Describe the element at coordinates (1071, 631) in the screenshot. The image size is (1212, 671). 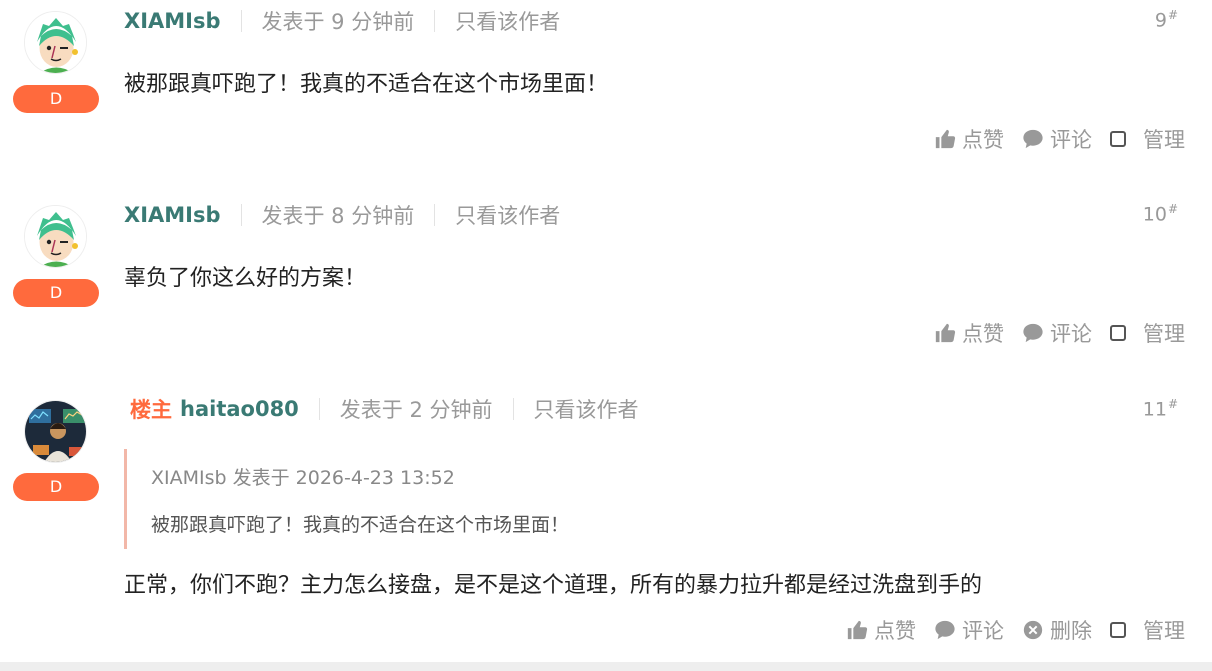
I see `delete-label: 删除` at that location.